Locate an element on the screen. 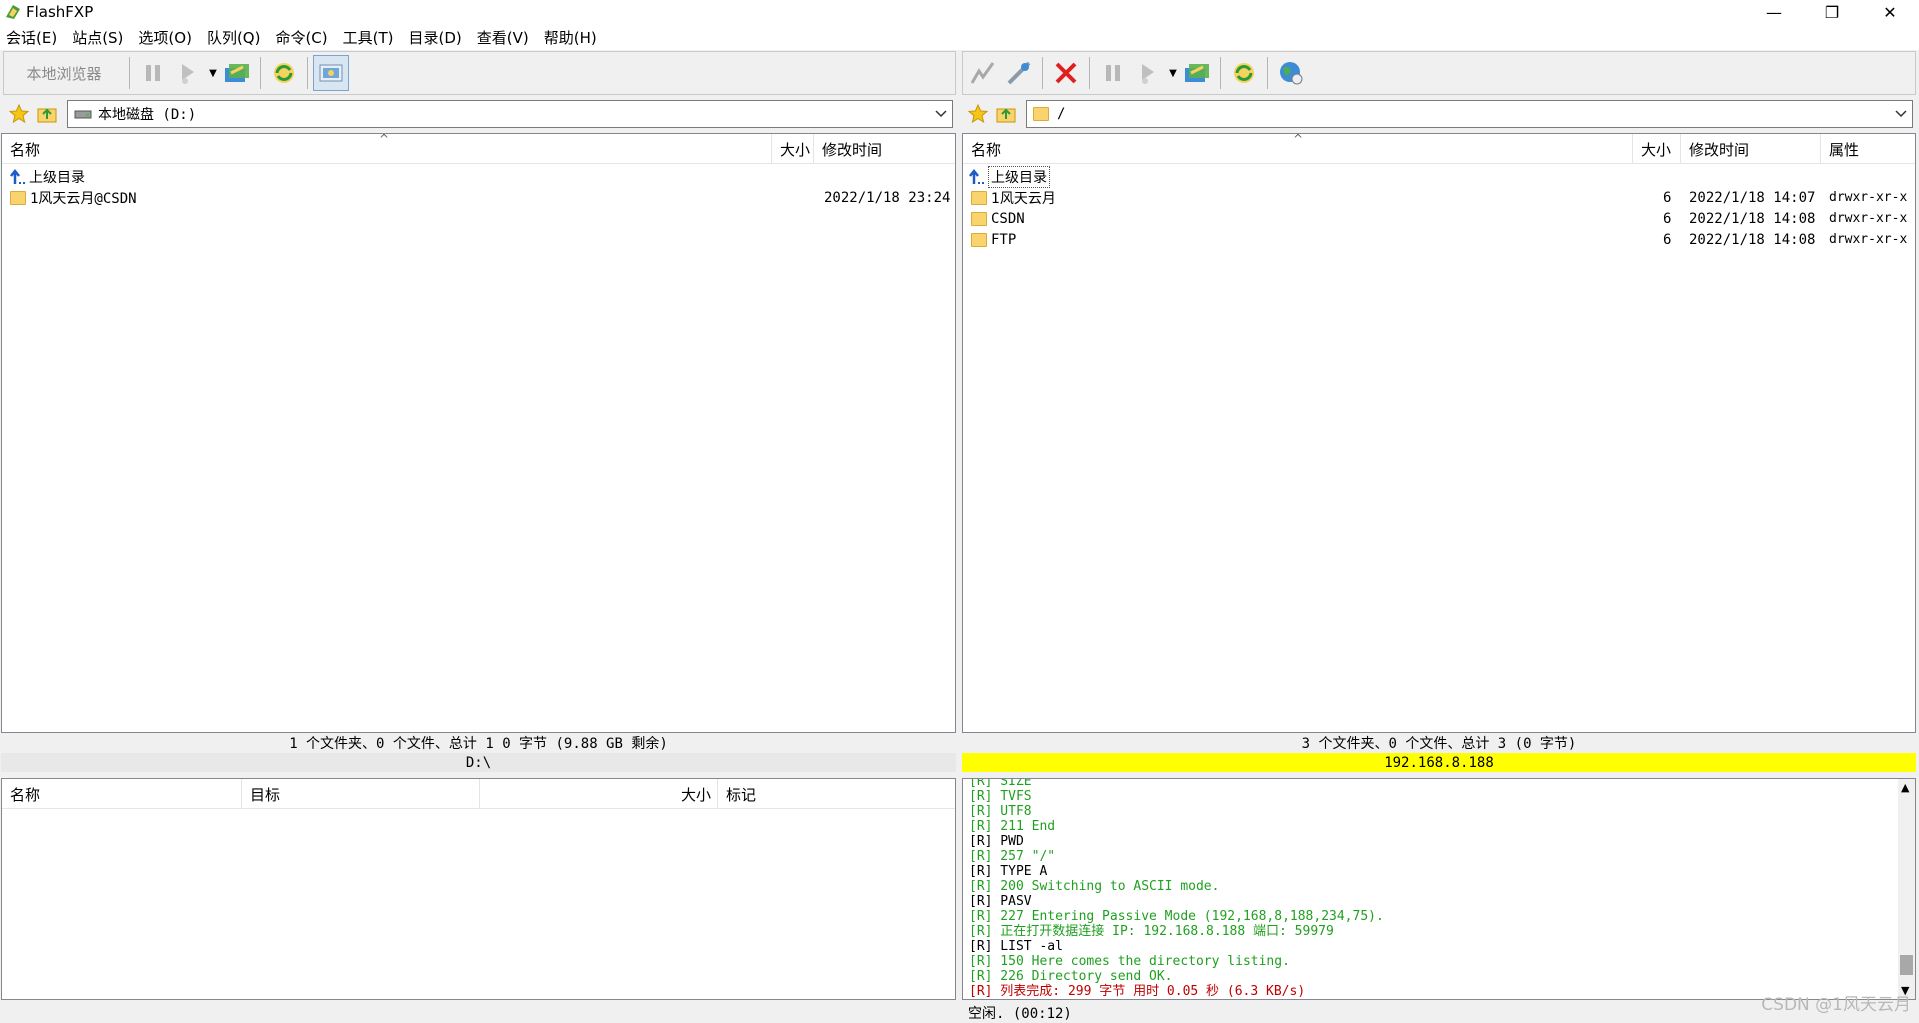 This screenshot has width=1919, height=1023. menu-tools: 工具(T) is located at coordinates (368, 37).